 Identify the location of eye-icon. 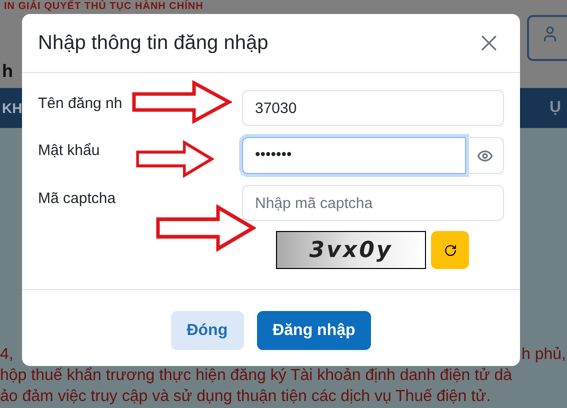
(484, 156).